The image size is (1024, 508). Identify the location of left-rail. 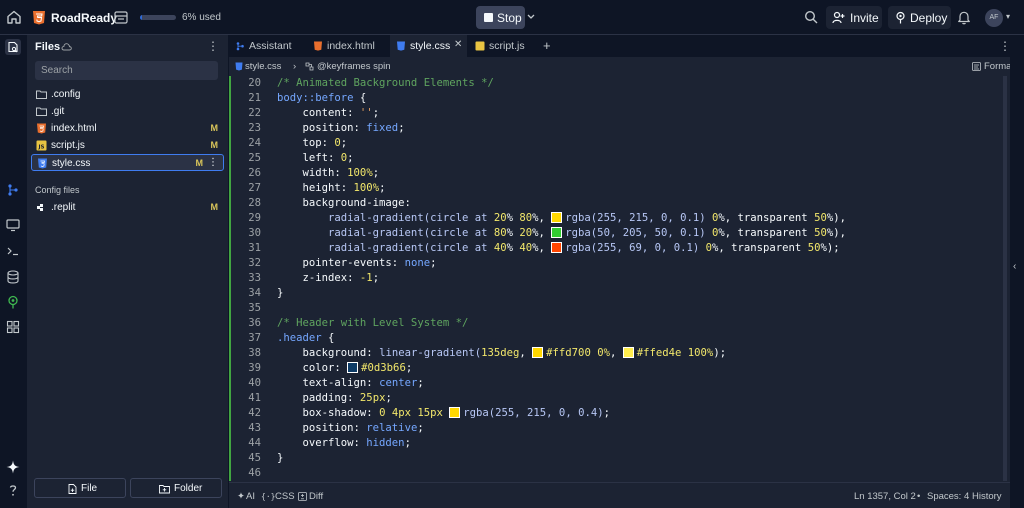
(13, 271).